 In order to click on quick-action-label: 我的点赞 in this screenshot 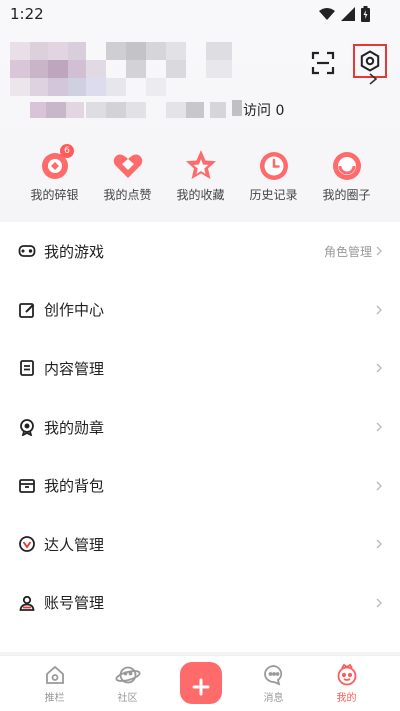, I will do `click(127, 195)`.